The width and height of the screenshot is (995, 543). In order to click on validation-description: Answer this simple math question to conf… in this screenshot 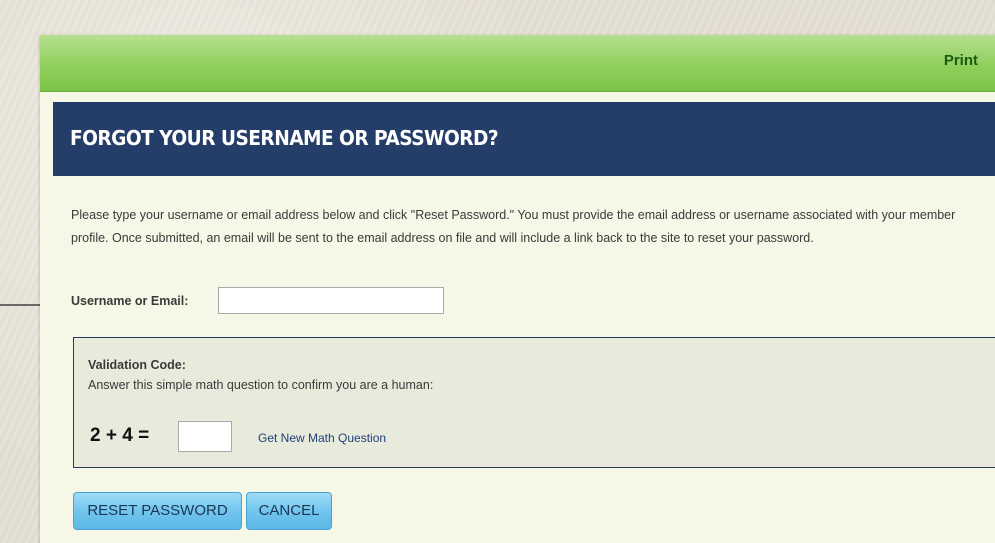, I will do `click(261, 385)`.